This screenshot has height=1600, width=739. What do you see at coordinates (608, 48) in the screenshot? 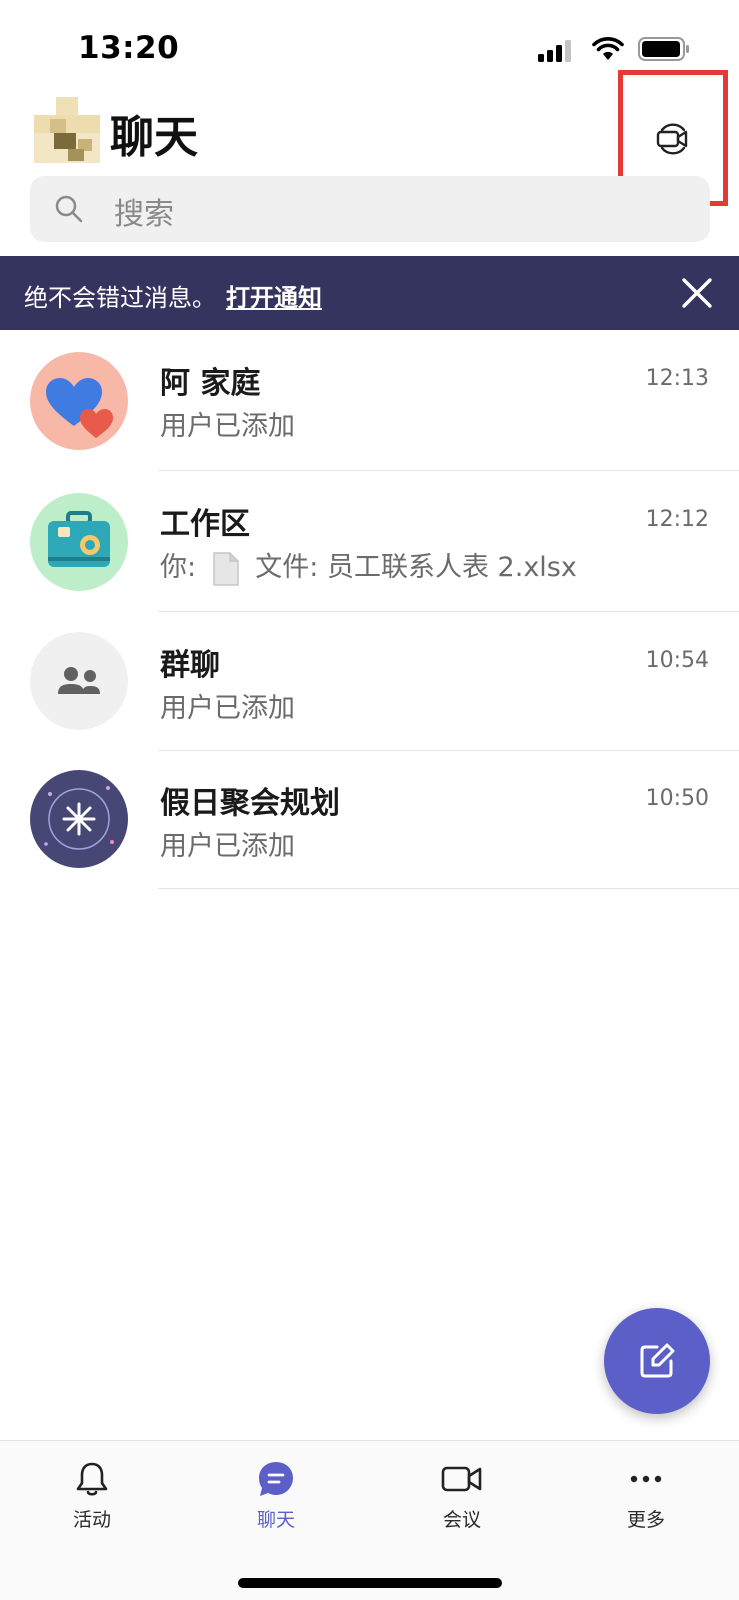
I see `wifi-icon` at bounding box center [608, 48].